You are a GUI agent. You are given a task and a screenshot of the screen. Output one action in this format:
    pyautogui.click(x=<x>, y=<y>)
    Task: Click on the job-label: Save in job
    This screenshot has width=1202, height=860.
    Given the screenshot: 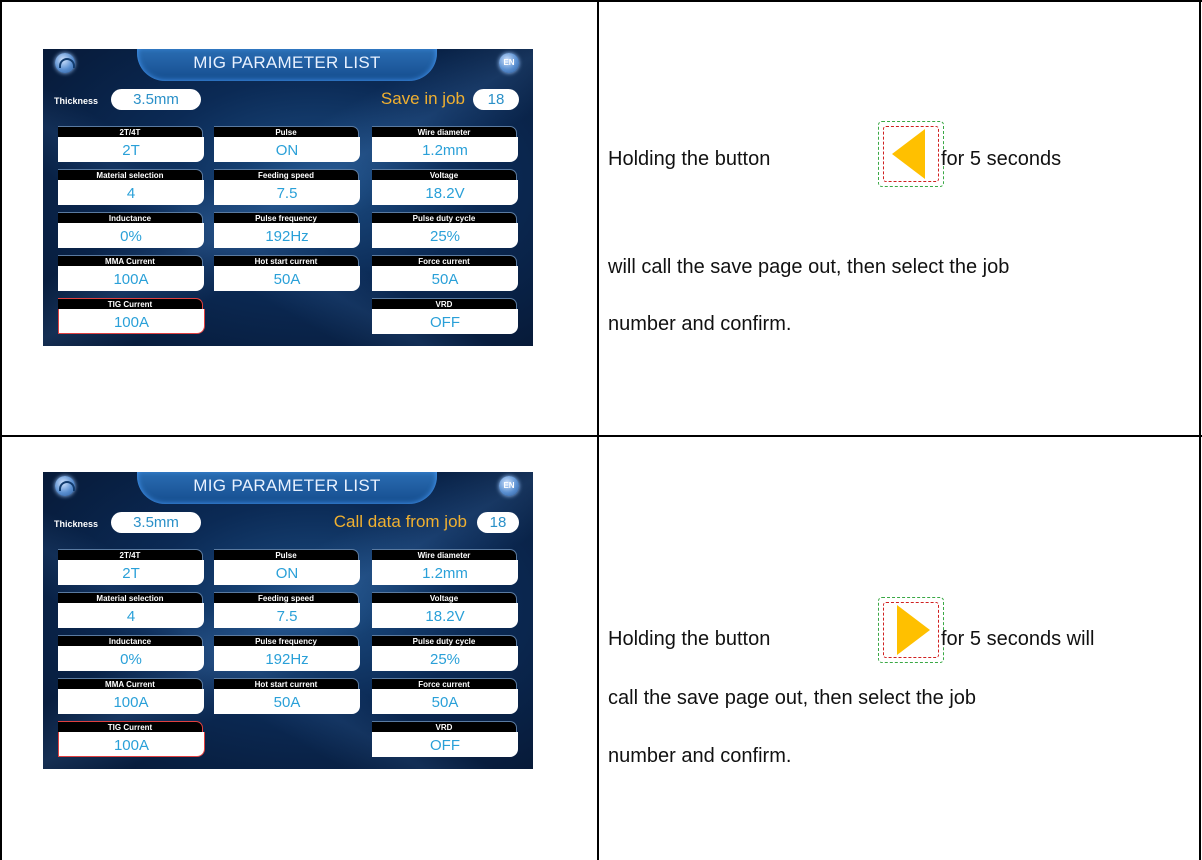 What is the action you would take?
    pyautogui.click(x=422, y=98)
    